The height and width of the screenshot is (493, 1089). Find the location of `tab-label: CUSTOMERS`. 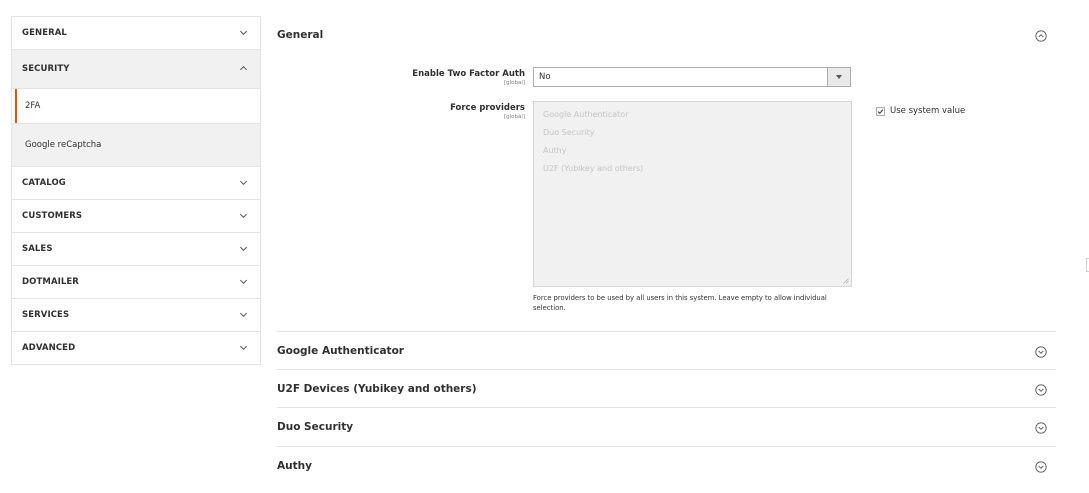

tab-label: CUSTOMERS is located at coordinates (52, 216).